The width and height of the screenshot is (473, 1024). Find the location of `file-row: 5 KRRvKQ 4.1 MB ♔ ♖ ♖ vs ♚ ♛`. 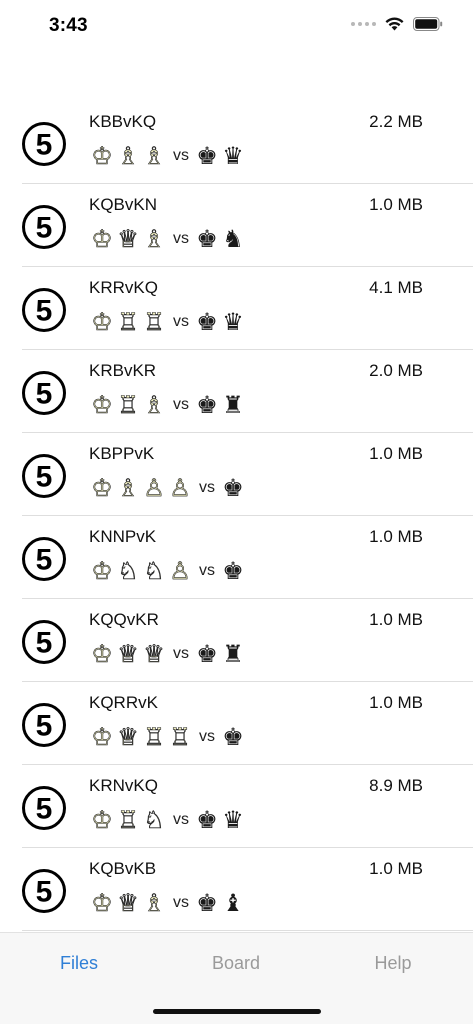

file-row: 5 KRRvKQ 4.1 MB ♔ ♖ ♖ vs ♚ ♛ is located at coordinates (236, 308).